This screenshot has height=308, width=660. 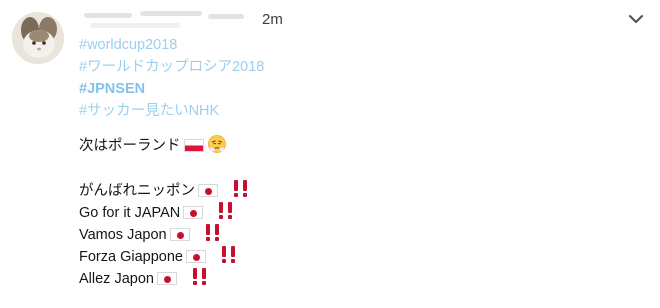 I want to click on cheer-line-italian: Forza Giappone, so click(x=171, y=257).